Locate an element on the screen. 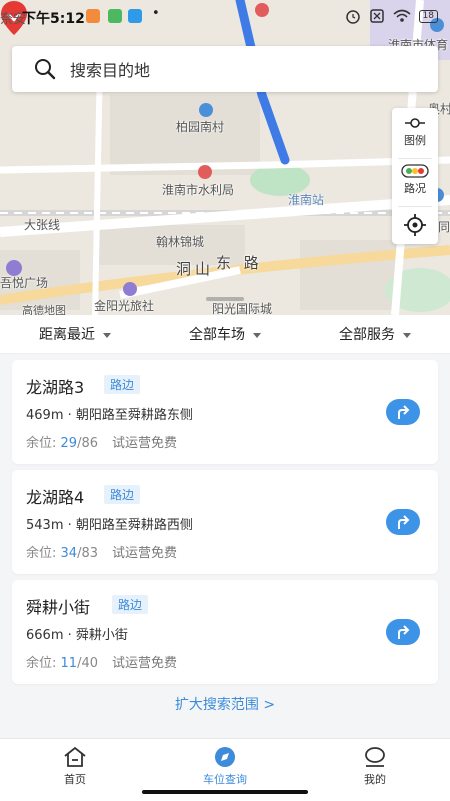 The image size is (450, 801). map-label-tong: 同 is located at coordinates (444, 227).